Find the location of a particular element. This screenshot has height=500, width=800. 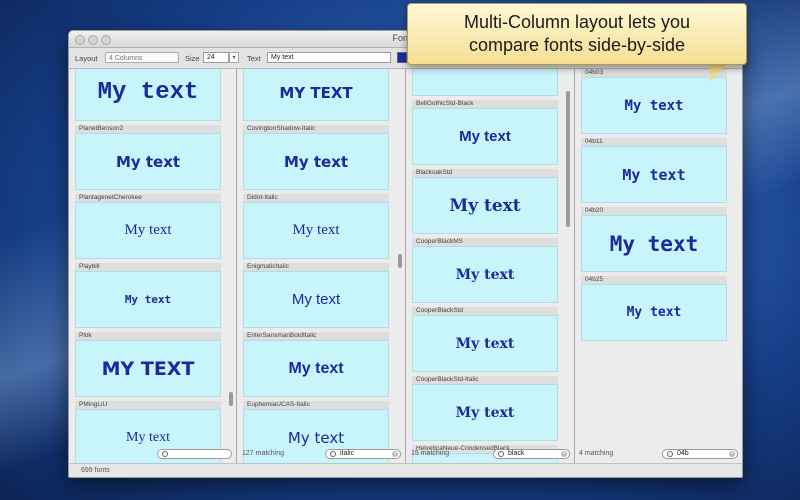

font-card: EnterSansmanBoldItalic My text is located at coordinates (316, 364).